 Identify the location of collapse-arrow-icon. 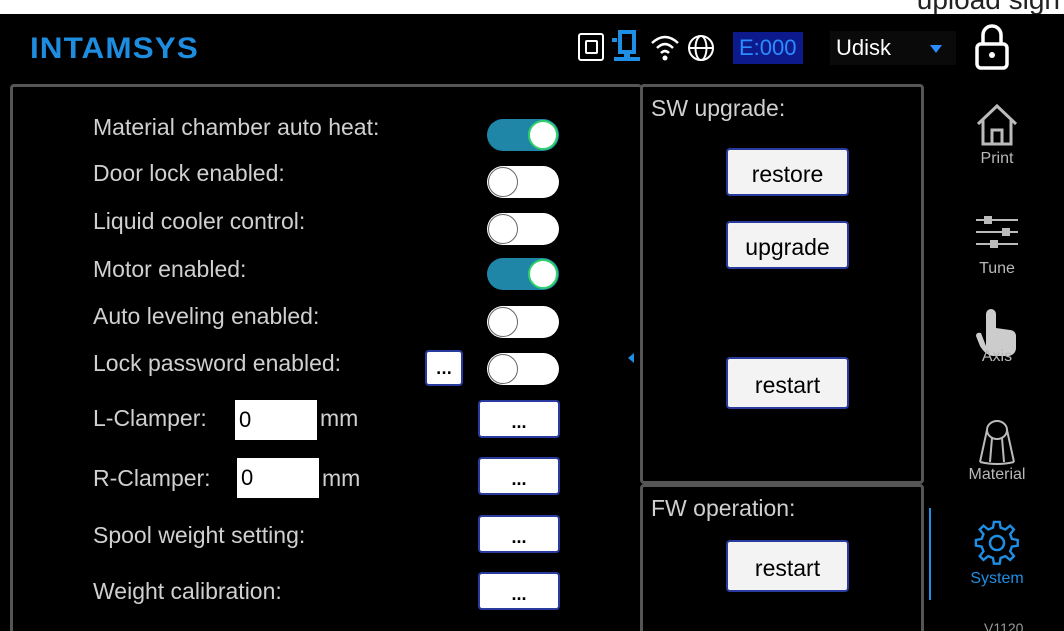
(631, 358).